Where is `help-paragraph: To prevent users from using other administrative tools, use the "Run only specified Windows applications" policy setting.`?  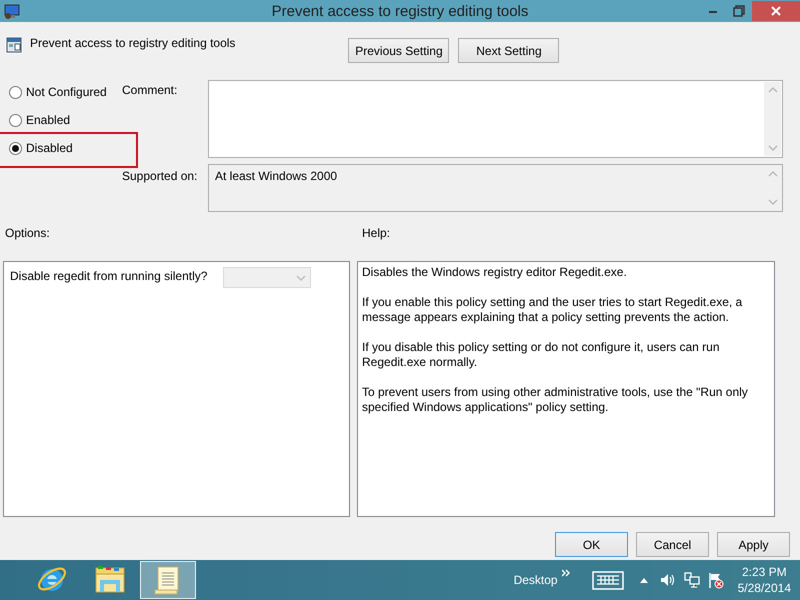 help-paragraph: To prevent users from using other administrative tools, use the "Run only specified Windows applications" policy setting. is located at coordinates (555, 400).